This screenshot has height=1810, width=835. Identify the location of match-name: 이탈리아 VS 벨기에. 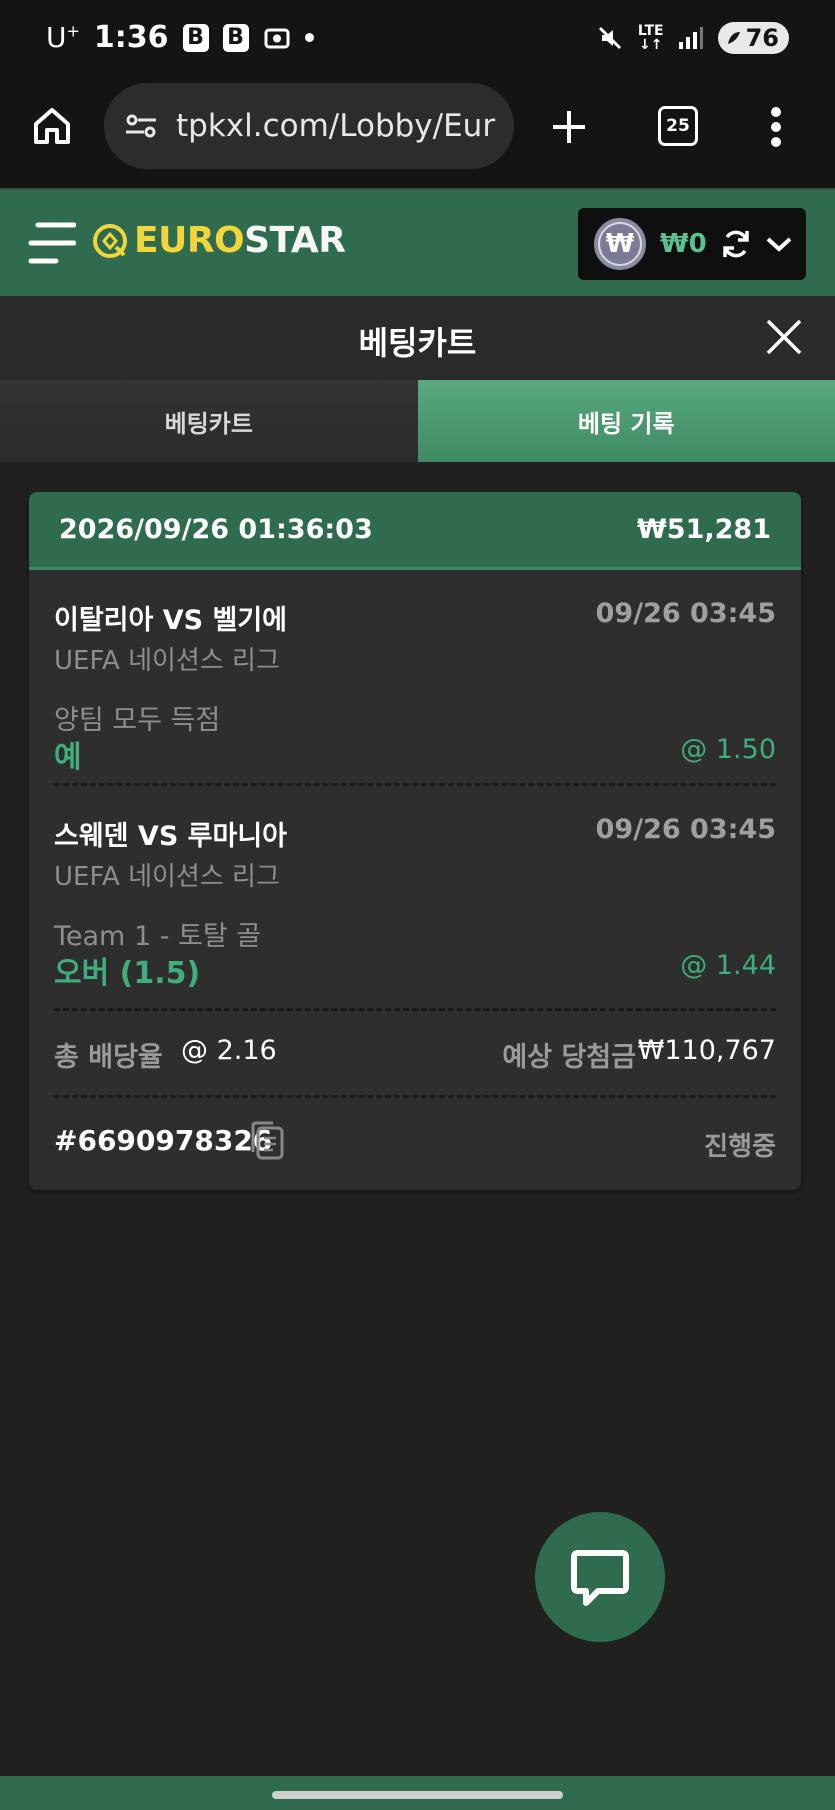
(171, 620).